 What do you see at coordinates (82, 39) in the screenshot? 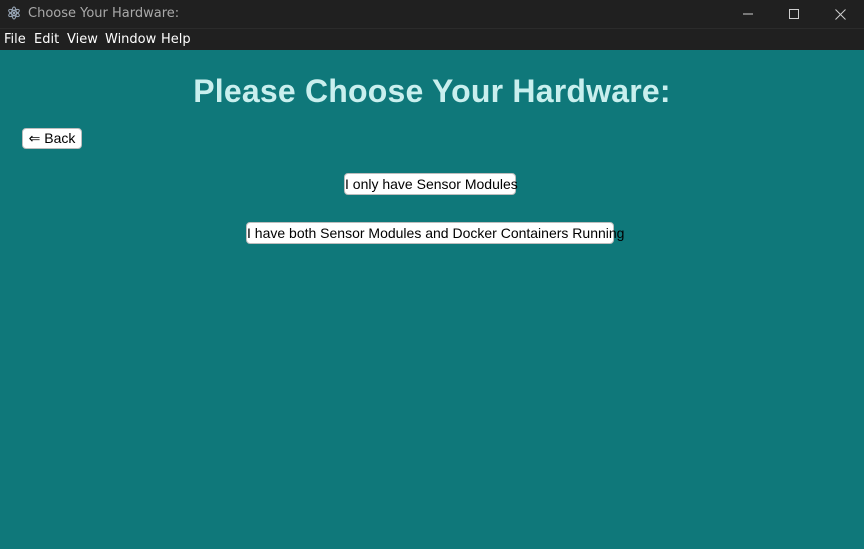
I see `menu-view: View` at bounding box center [82, 39].